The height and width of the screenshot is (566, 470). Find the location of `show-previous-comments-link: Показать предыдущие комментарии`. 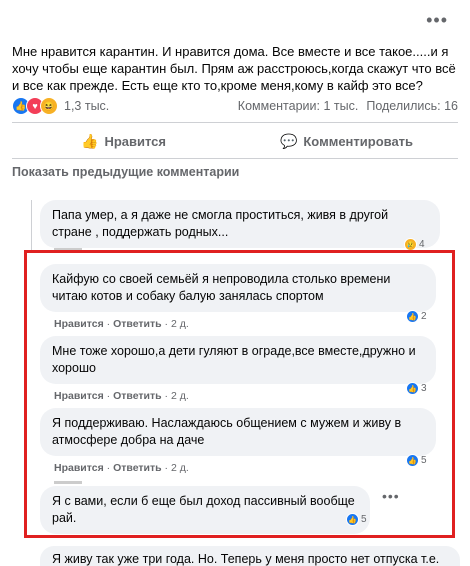

show-previous-comments-link: Показать предыдущие комментарии is located at coordinates (125, 172).